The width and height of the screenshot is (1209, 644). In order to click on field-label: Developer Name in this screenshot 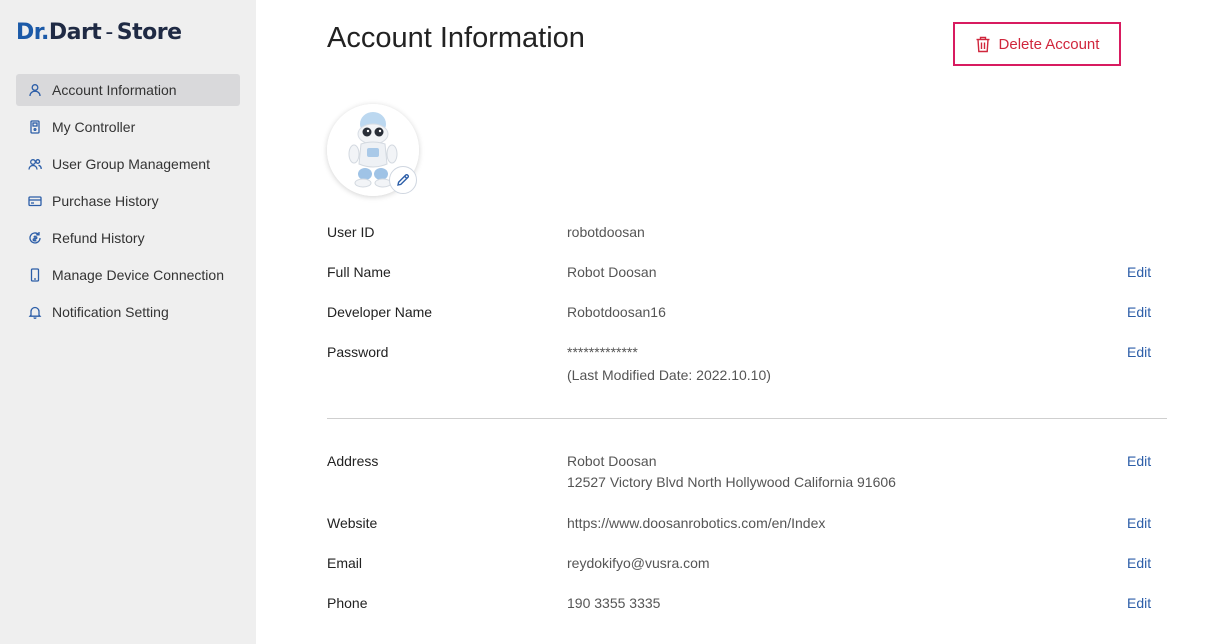, I will do `click(380, 312)`.